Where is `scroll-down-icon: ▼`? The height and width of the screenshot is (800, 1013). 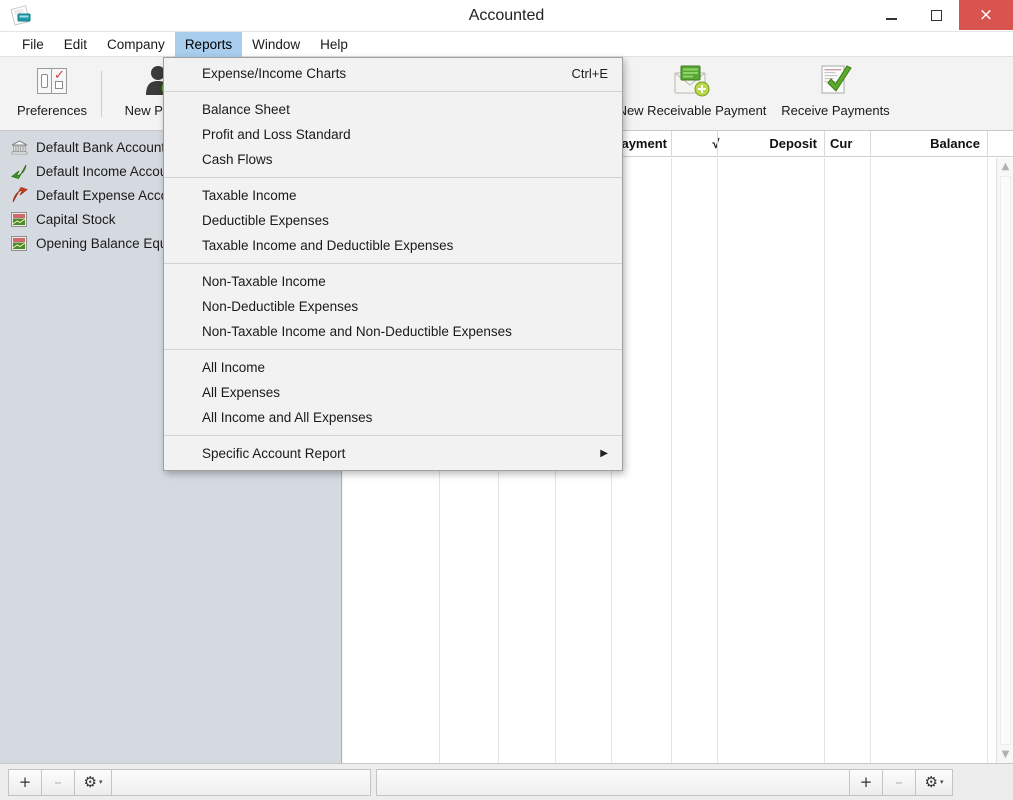
scroll-down-icon: ▼ is located at coordinates (1005, 754).